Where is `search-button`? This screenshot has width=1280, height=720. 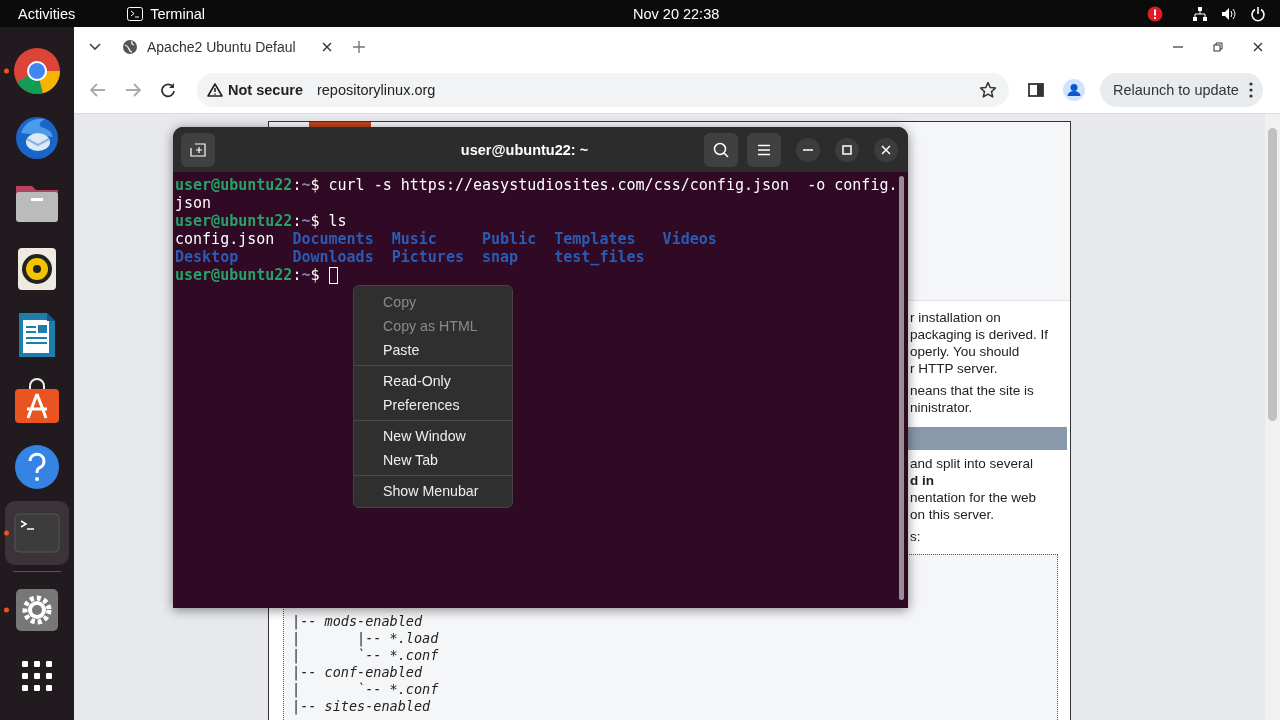
search-button is located at coordinates (721, 149).